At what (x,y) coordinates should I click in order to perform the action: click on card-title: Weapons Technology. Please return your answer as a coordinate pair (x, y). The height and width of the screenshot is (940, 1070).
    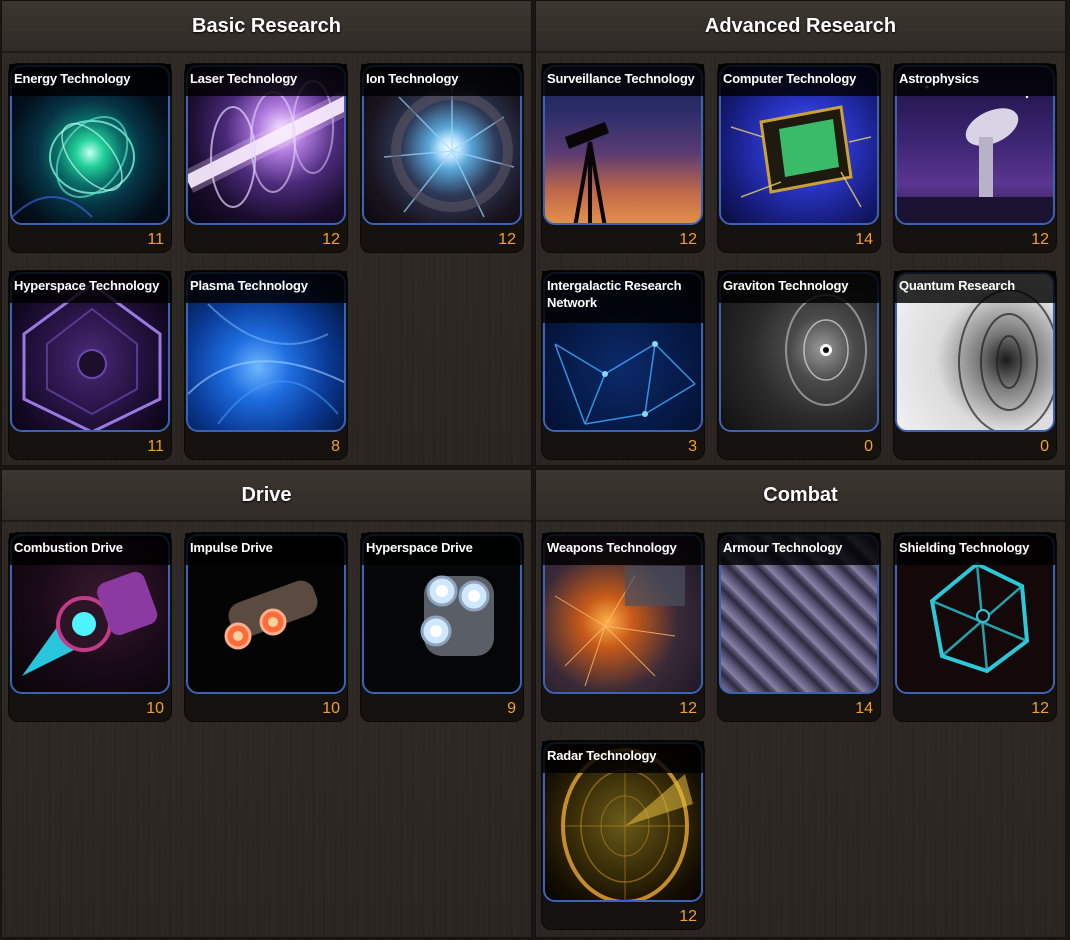
    Looking at the image, I should click on (623, 549).